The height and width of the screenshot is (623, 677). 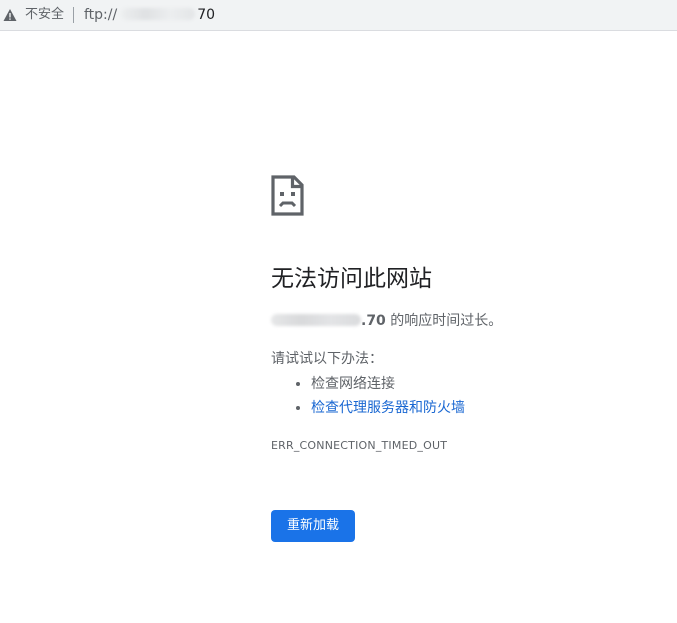 I want to click on suggestion-check-proxy-firewall: 检查代理服务器和防火墙, so click(x=388, y=408).